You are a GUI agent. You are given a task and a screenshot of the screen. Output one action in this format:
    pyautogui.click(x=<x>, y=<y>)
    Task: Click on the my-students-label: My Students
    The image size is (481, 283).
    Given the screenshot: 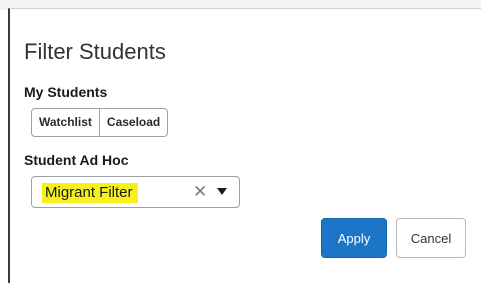 What is the action you would take?
    pyautogui.click(x=66, y=92)
    